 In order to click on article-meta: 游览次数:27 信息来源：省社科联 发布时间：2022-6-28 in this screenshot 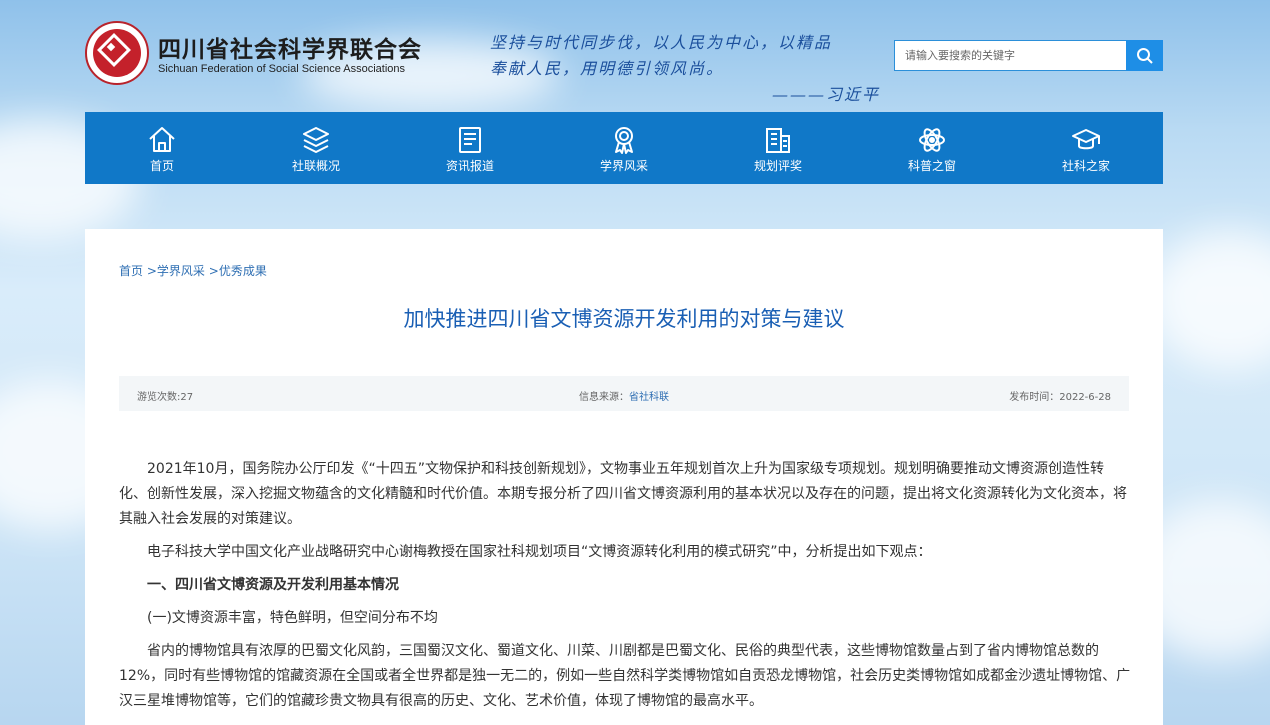, I will do `click(624, 393)`.